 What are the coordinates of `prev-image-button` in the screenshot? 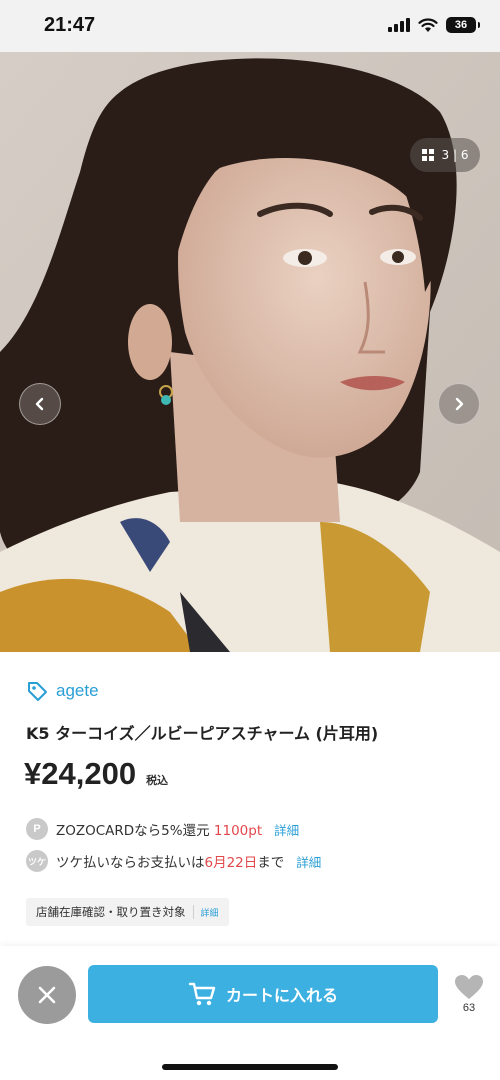 It's located at (40, 404).